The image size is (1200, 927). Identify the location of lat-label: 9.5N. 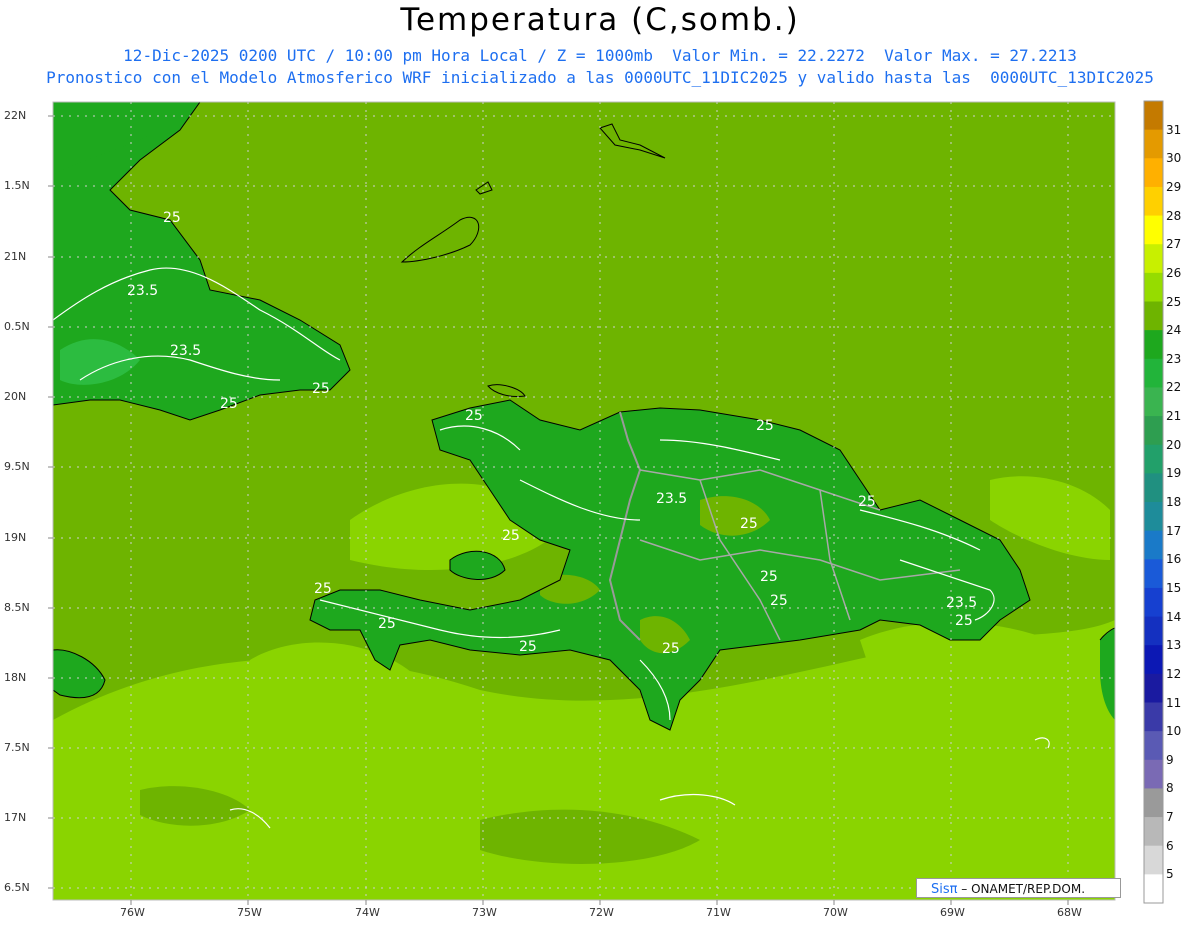
(17, 466).